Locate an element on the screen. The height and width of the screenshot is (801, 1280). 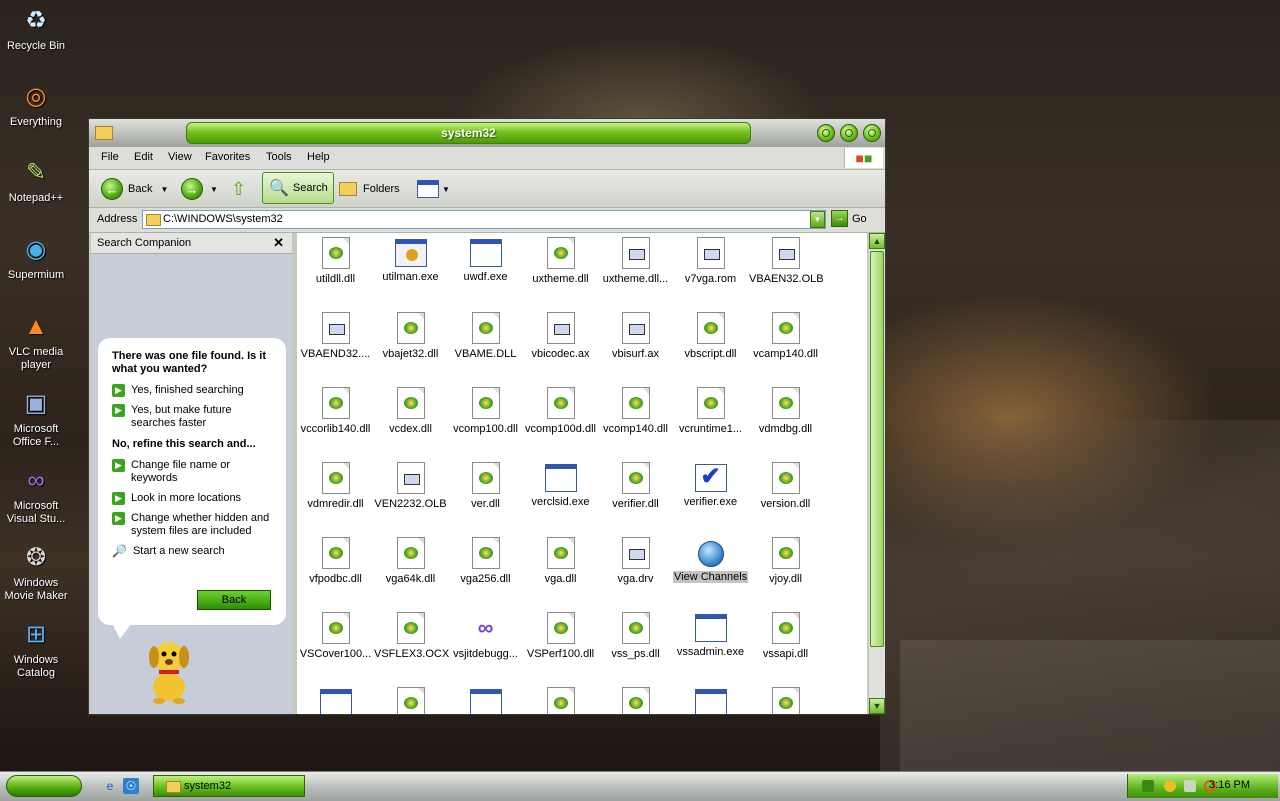
option-faster-searches: ▶ Yes, but make future searches faster is located at coordinates (194, 417).